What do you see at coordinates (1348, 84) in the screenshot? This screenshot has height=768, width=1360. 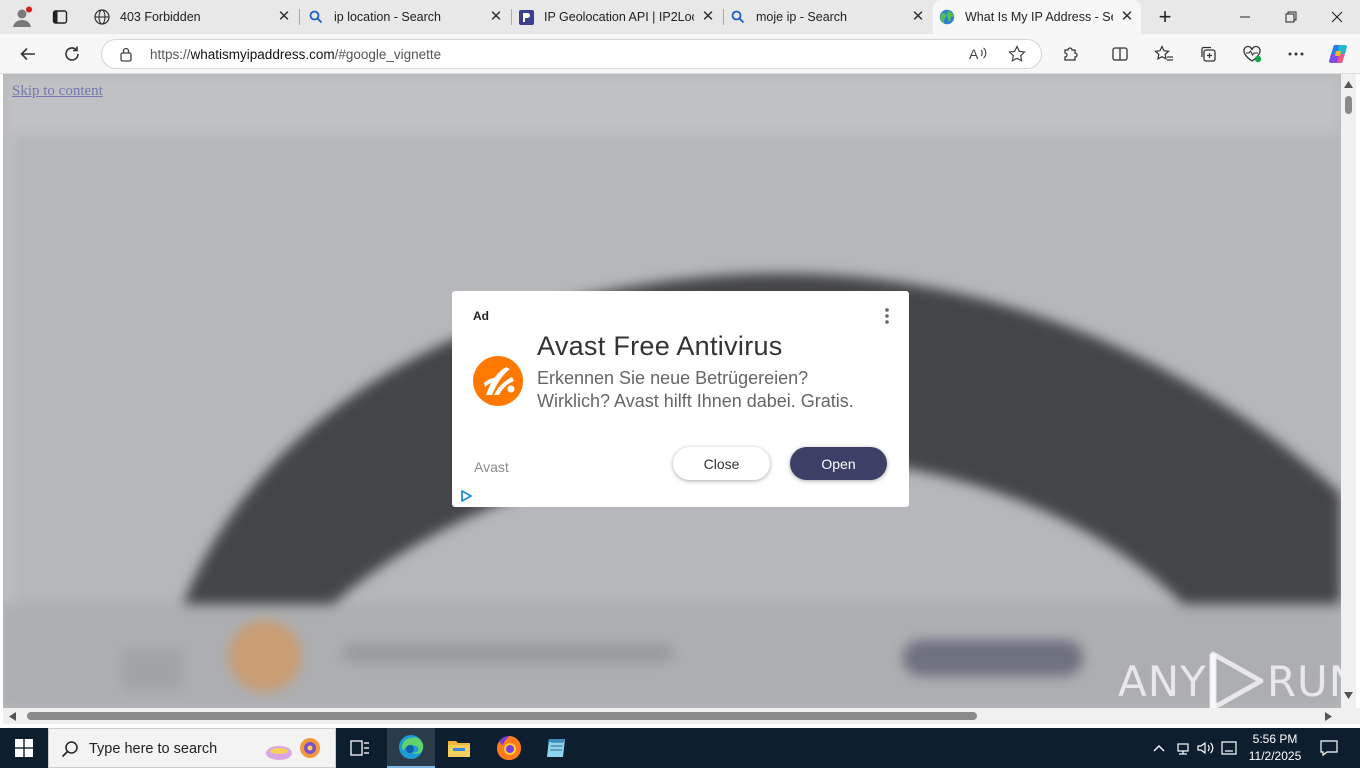 I see `scroll-up-arrow-icon` at bounding box center [1348, 84].